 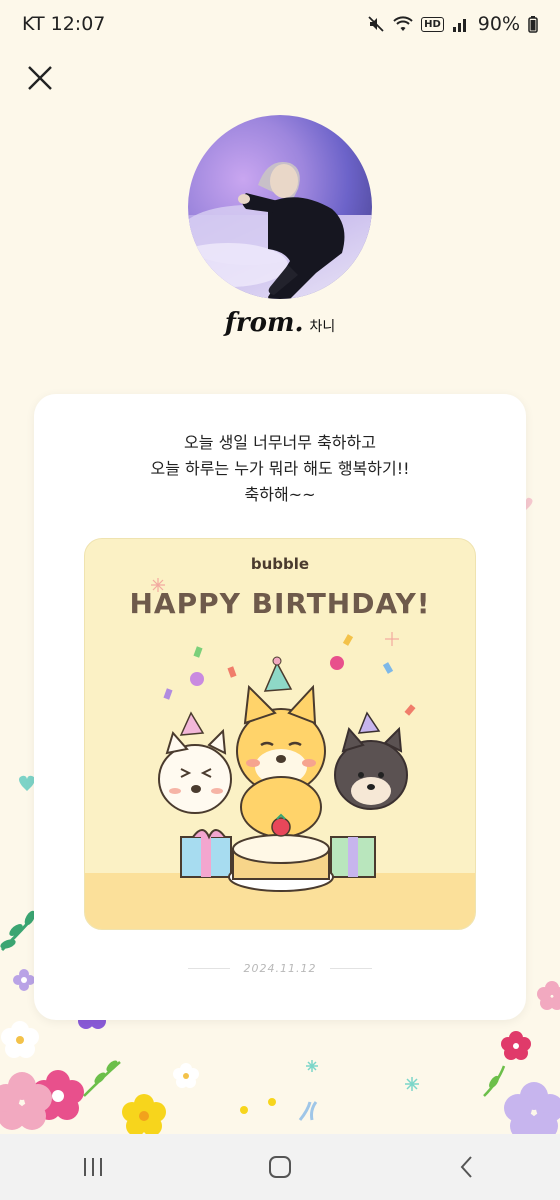 I want to click on from-row: from. 차니, so click(x=280, y=323).